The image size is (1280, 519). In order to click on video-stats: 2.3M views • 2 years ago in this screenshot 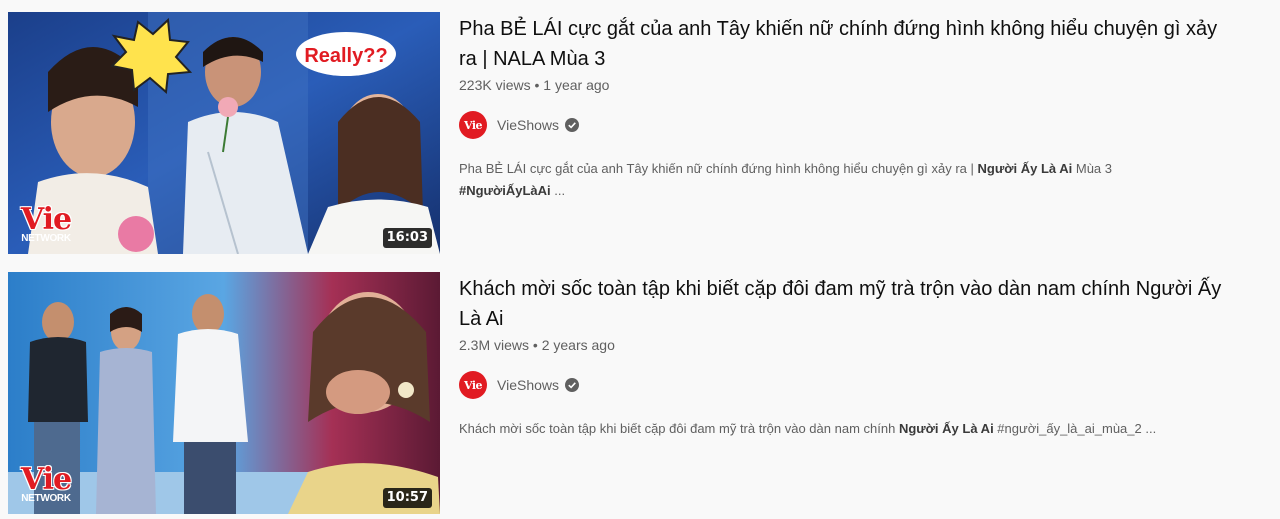, I will do `click(865, 345)`.